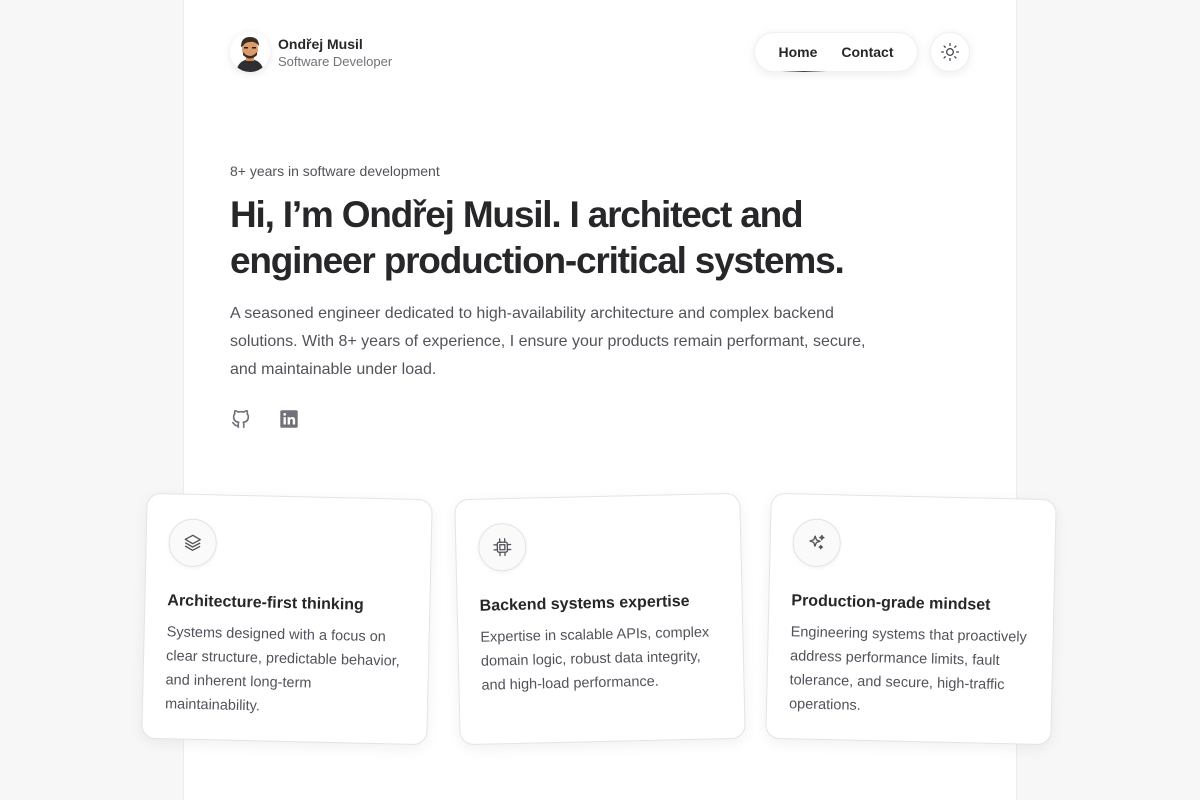 The width and height of the screenshot is (1200, 800). I want to click on sun-icon, so click(950, 52).